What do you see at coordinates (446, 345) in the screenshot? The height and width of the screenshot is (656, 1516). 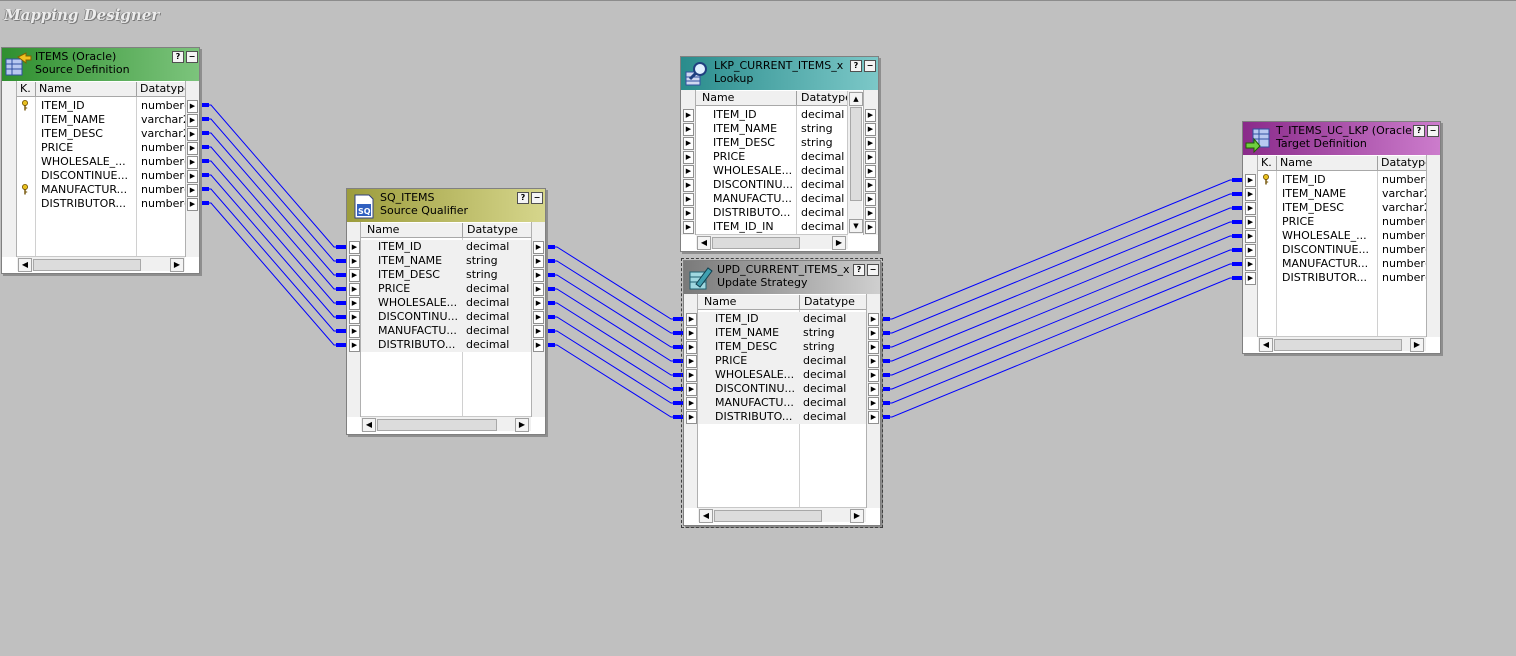 I see `port-row: DISTRIBUTO... decimal` at bounding box center [446, 345].